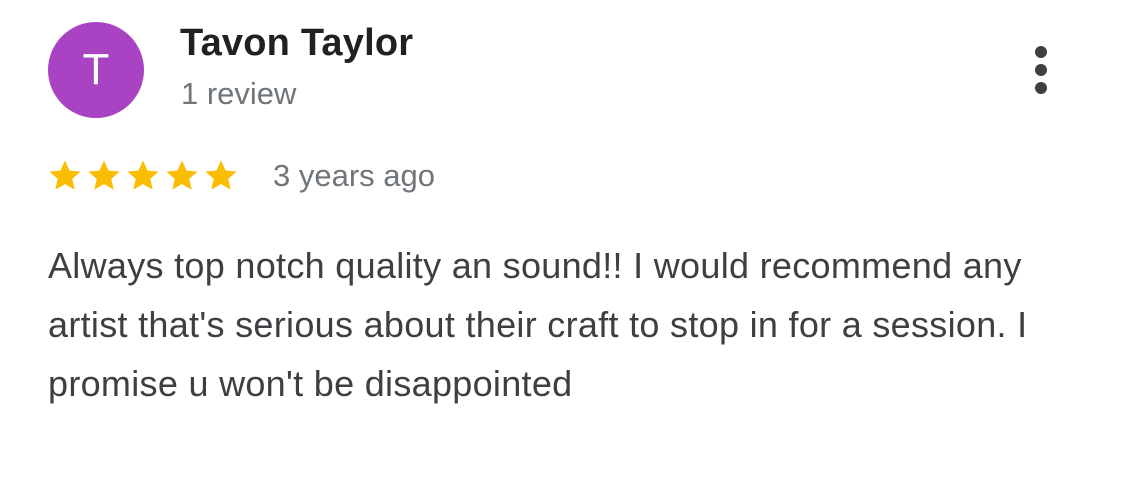  I want to click on rating-row: 3 years ago, so click(240, 176).